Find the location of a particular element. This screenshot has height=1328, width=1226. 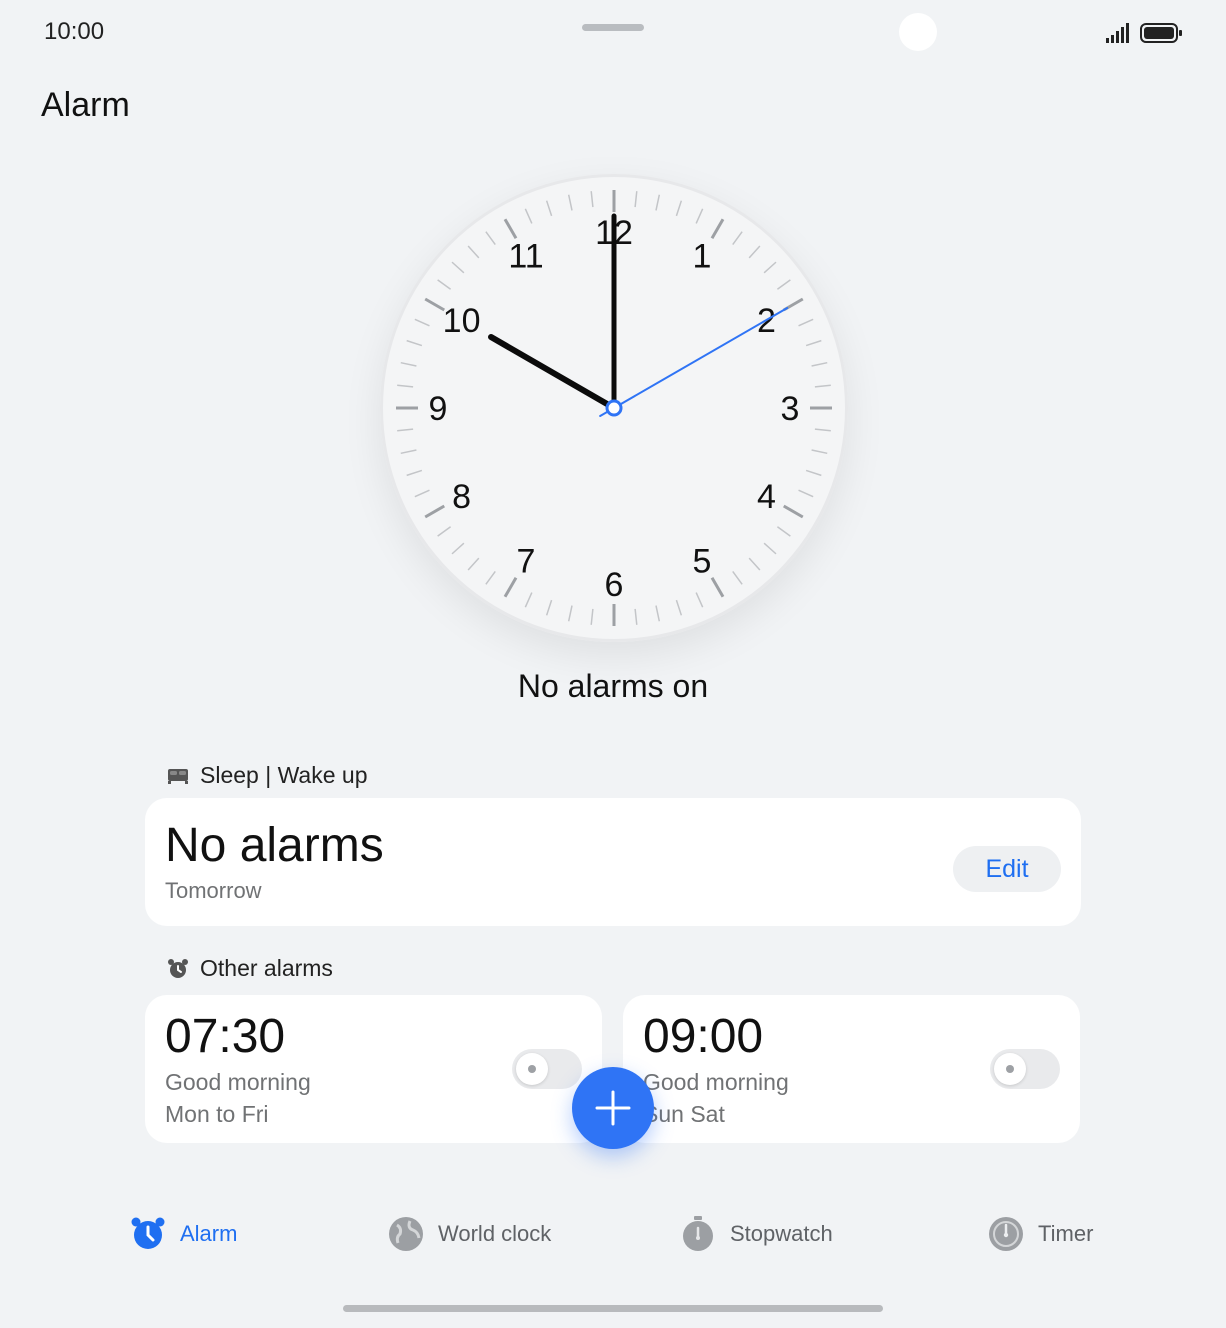

signal-icon is located at coordinates (1117, 33).